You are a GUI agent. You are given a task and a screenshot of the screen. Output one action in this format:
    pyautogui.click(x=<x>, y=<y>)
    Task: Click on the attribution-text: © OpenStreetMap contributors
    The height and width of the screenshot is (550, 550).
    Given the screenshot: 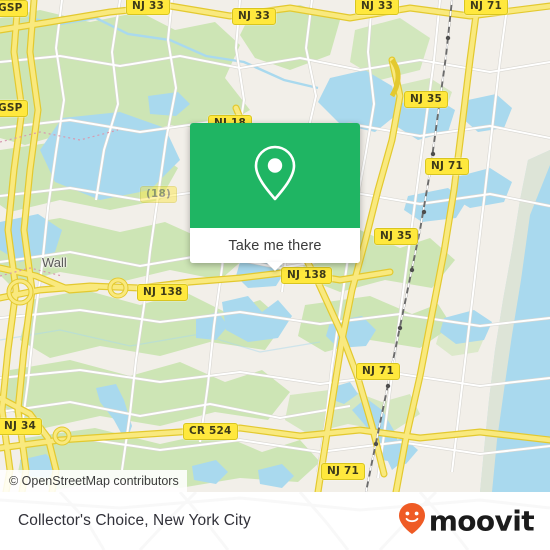 What is the action you would take?
    pyautogui.click(x=94, y=481)
    